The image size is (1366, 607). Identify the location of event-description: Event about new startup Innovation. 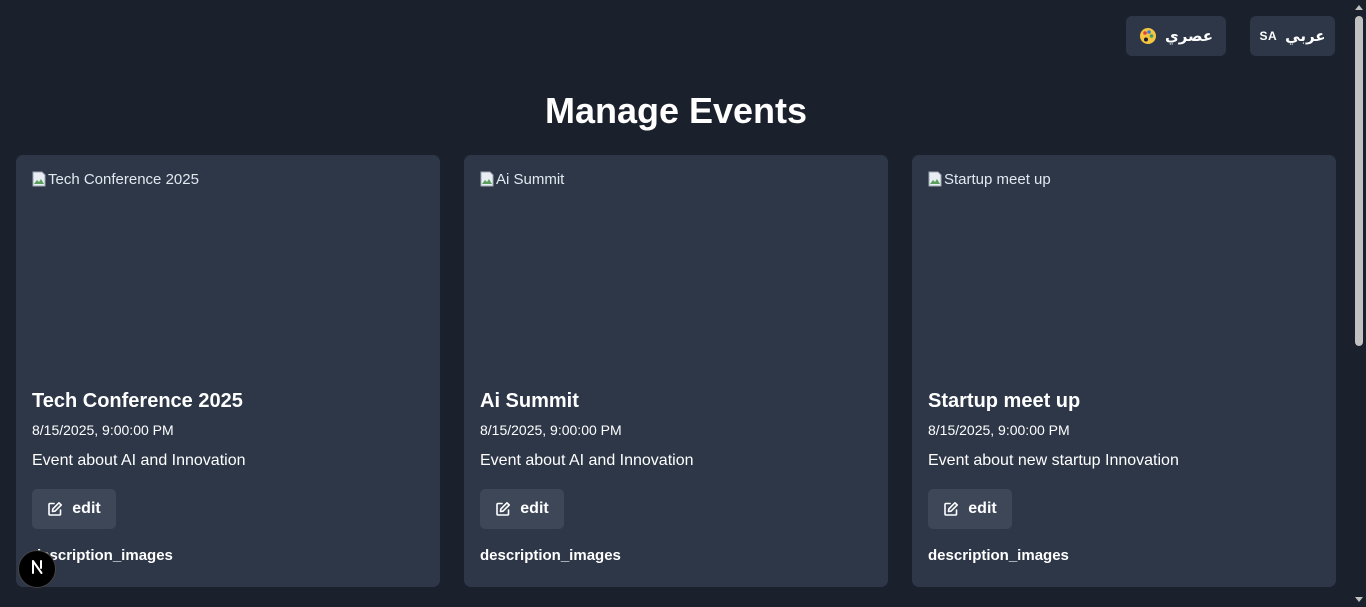
(1053, 460).